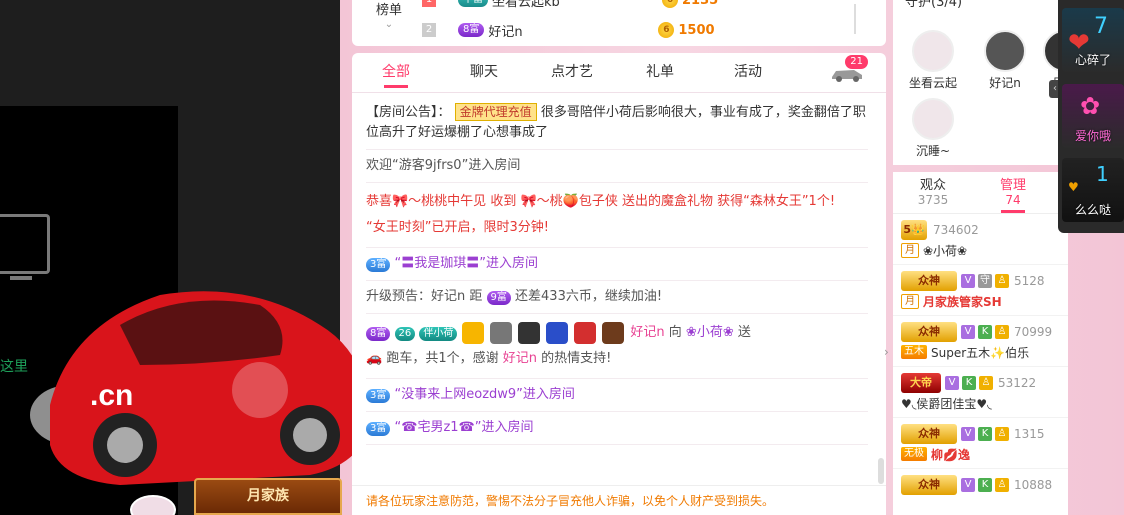 The image size is (1124, 515). Describe the element at coordinates (660, 72) in the screenshot. I see `tab-gift-list: 礼单` at that location.